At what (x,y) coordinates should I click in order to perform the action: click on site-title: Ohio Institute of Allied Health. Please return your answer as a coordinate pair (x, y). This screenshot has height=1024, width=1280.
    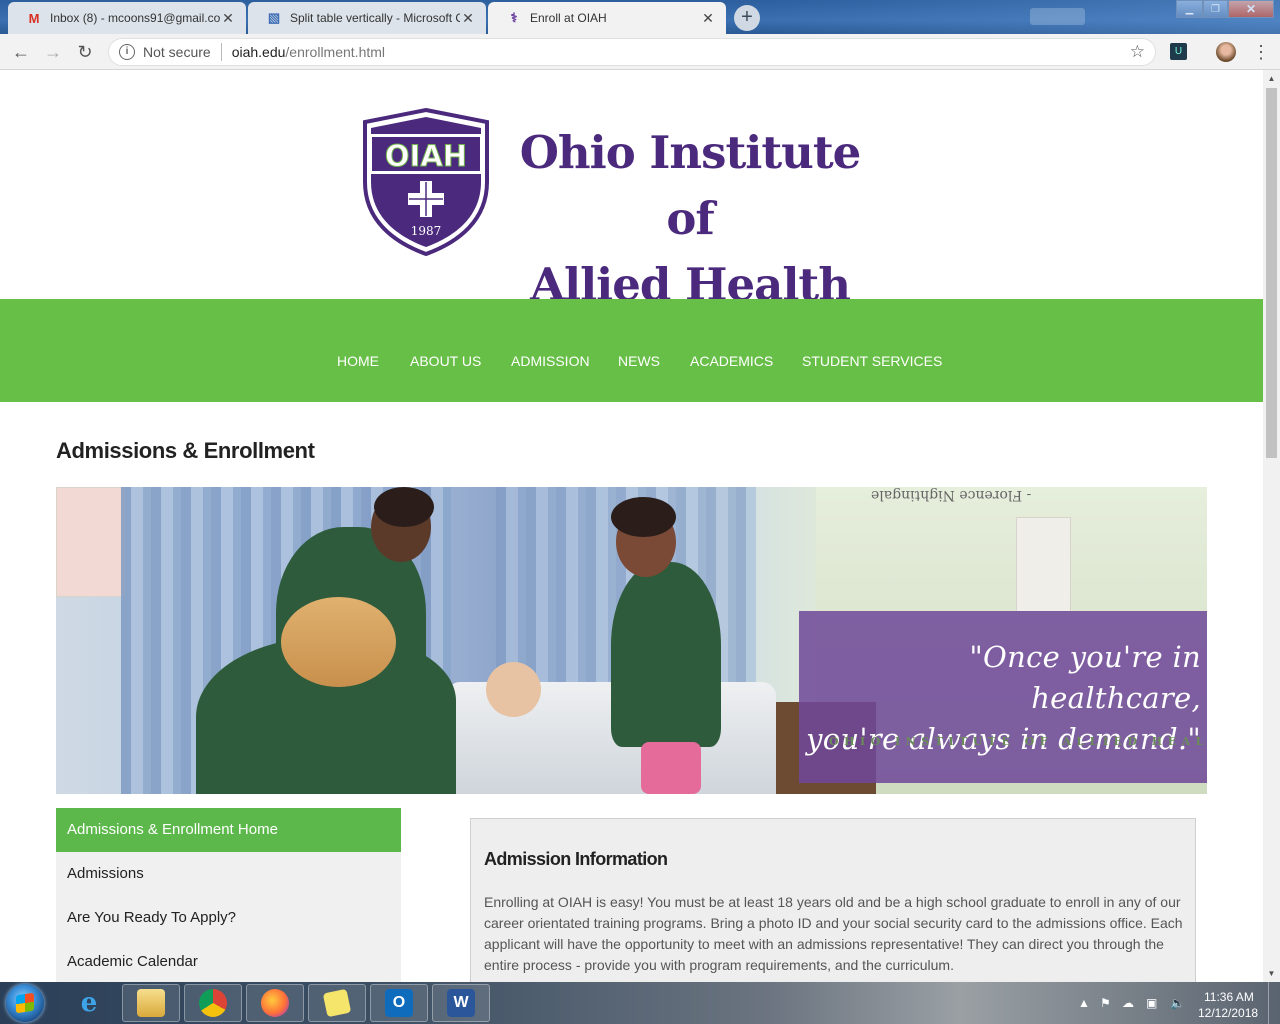
    Looking at the image, I should click on (690, 219).